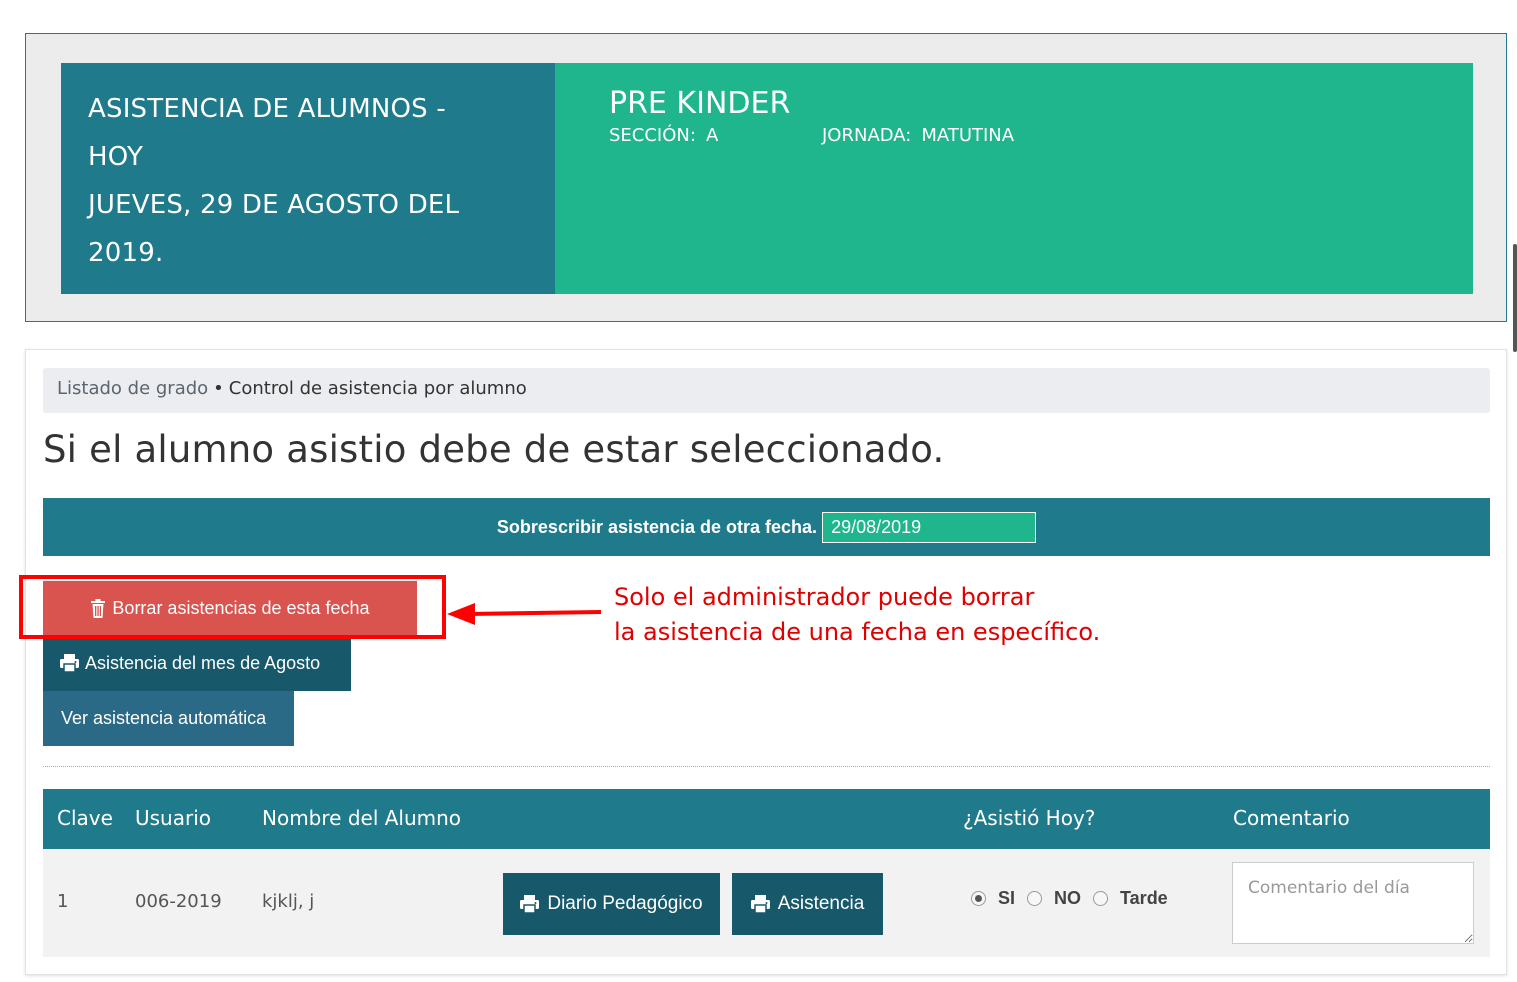 This screenshot has width=1517, height=982. Describe the element at coordinates (126, 253) in the screenshot. I see `banner-date-line2: 2019.` at that location.